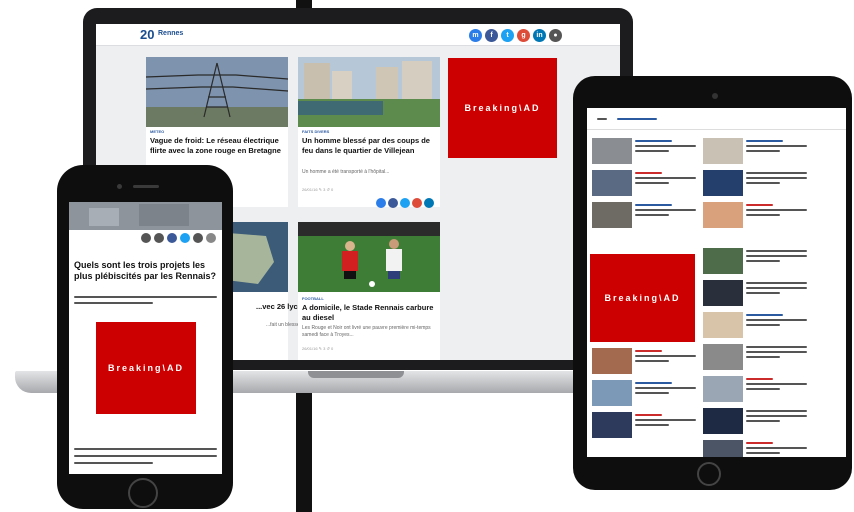 The height and width of the screenshot is (512, 854). I want to click on tablet-camera, so click(715, 96).